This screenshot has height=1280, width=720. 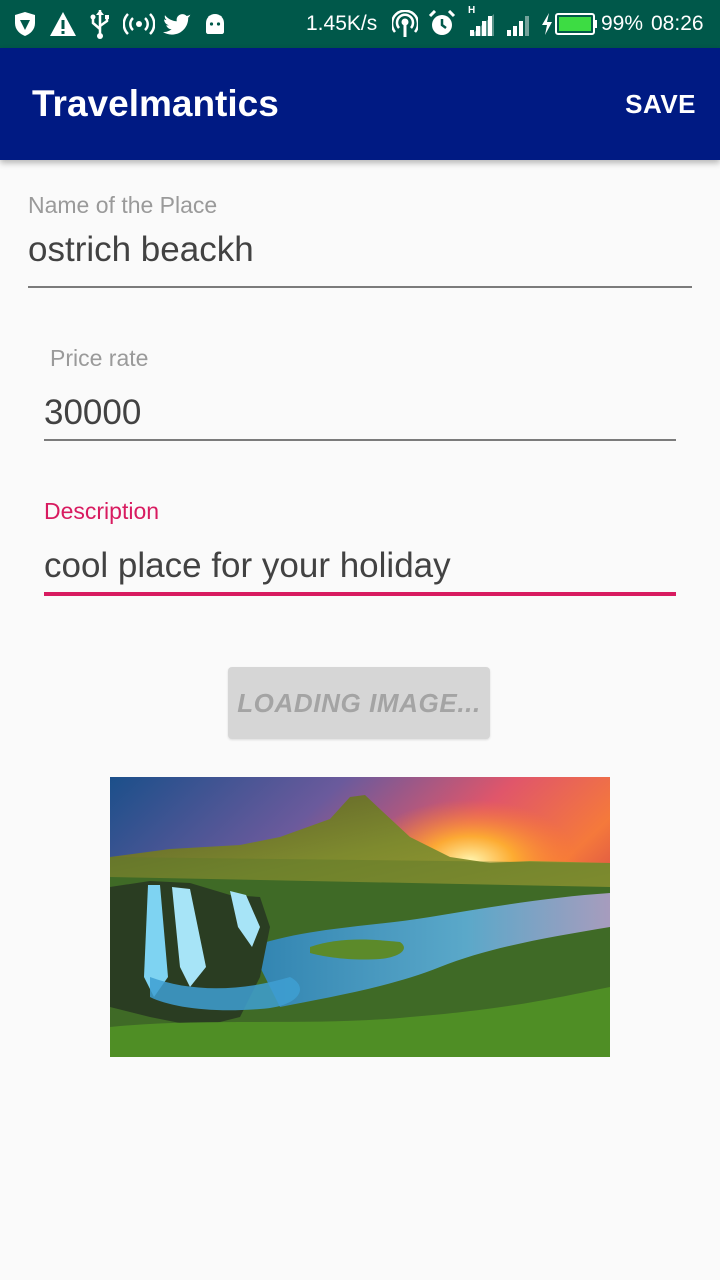 What do you see at coordinates (677, 23) in the screenshot?
I see `clock: 08:26` at bounding box center [677, 23].